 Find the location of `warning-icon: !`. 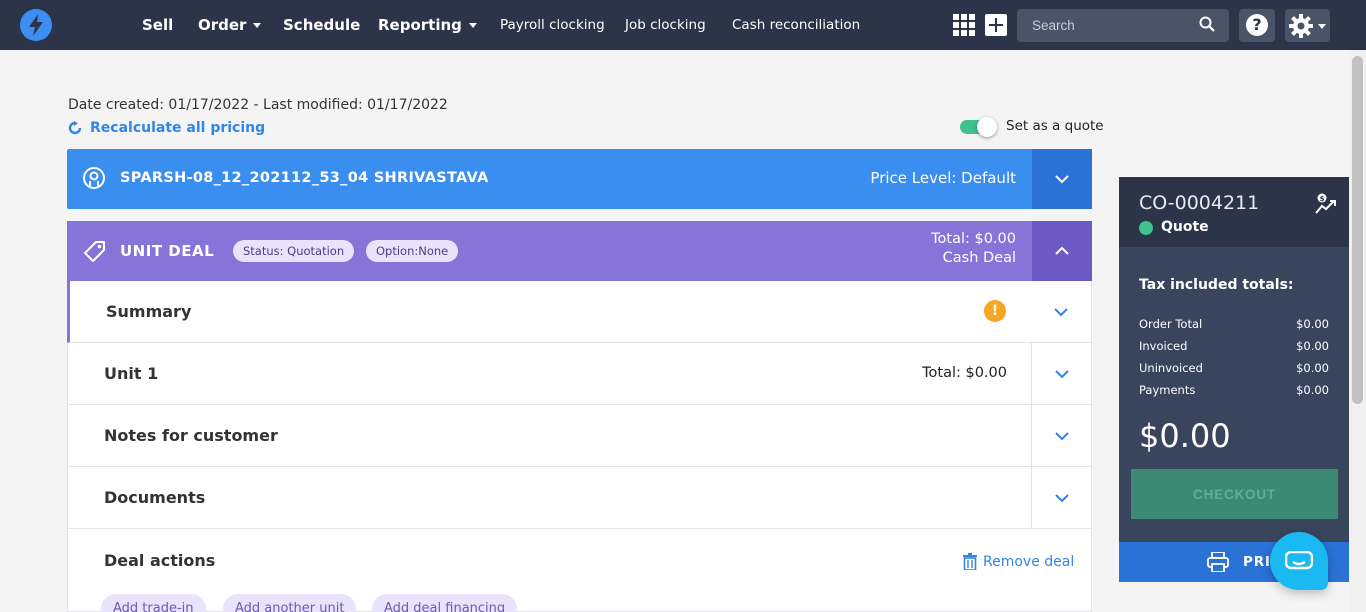

warning-icon: ! is located at coordinates (995, 311).